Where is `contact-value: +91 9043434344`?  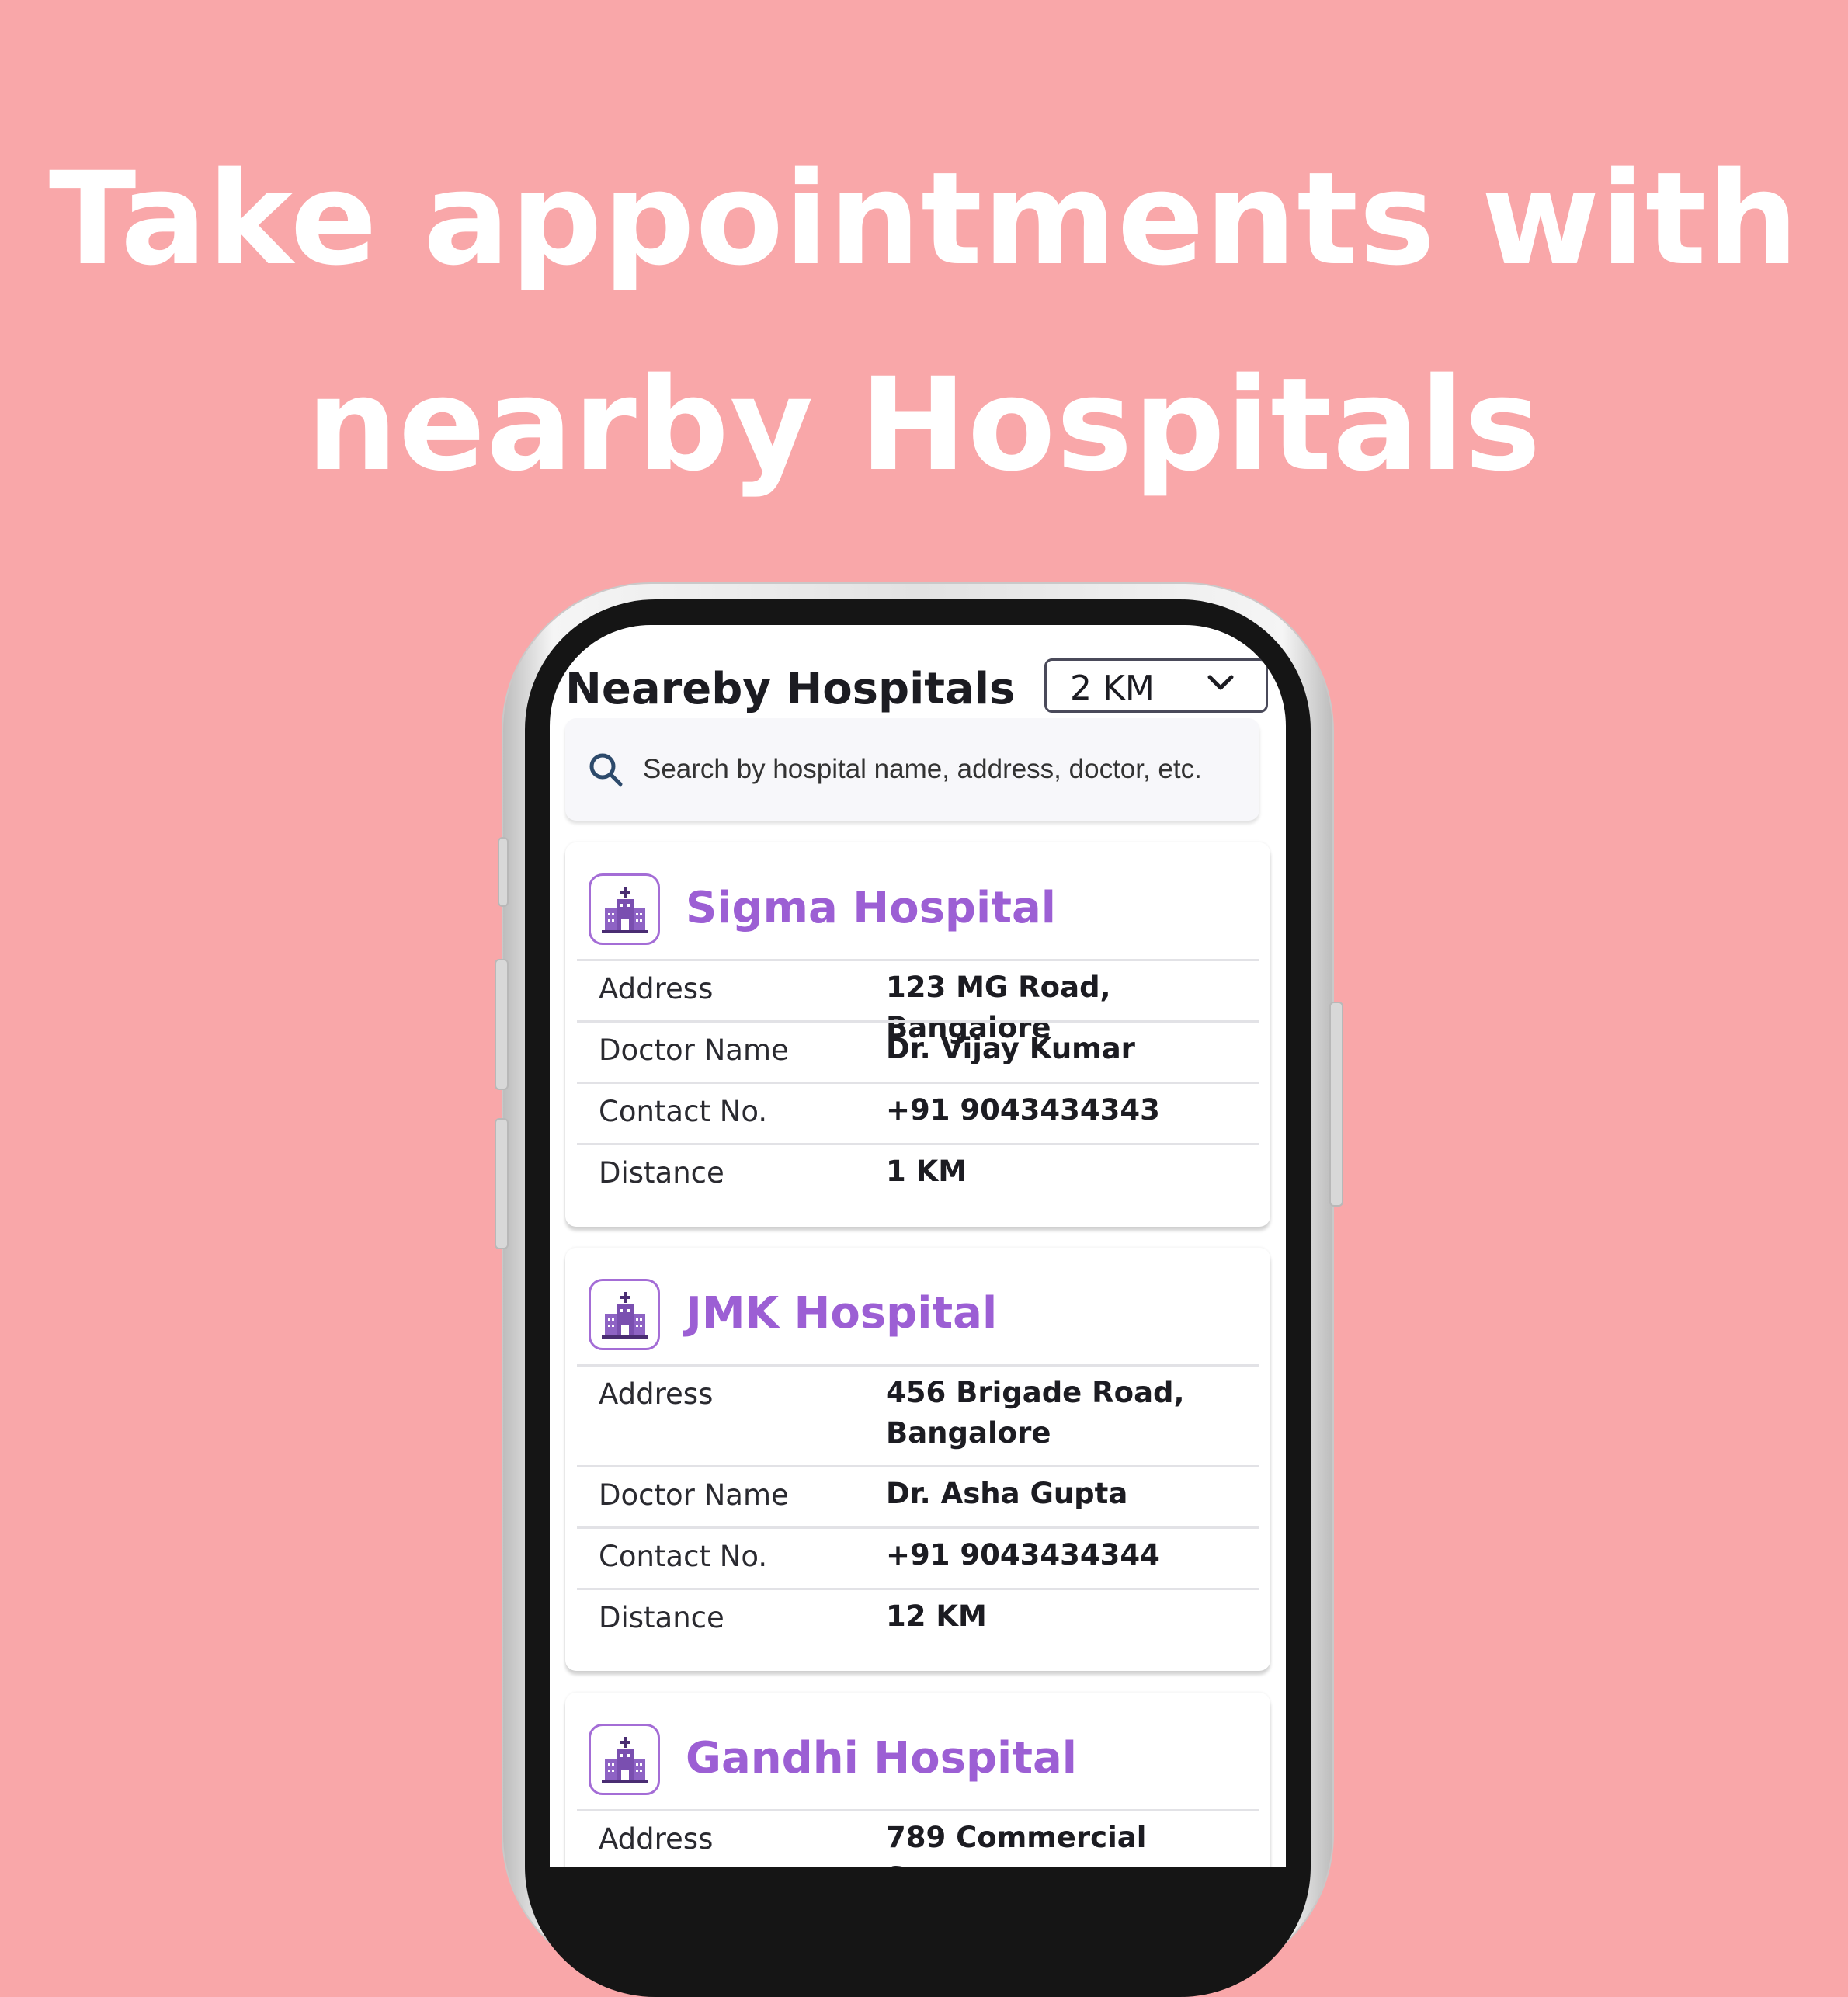 contact-value: +91 9043434344 is located at coordinates (1068, 1555).